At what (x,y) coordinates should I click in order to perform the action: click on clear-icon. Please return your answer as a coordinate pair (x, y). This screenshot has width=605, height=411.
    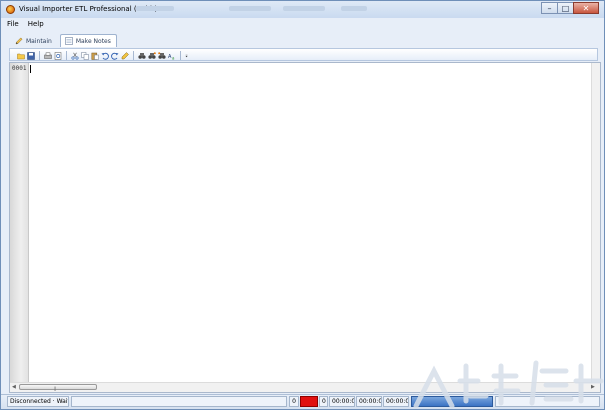
    Looking at the image, I should click on (125, 55).